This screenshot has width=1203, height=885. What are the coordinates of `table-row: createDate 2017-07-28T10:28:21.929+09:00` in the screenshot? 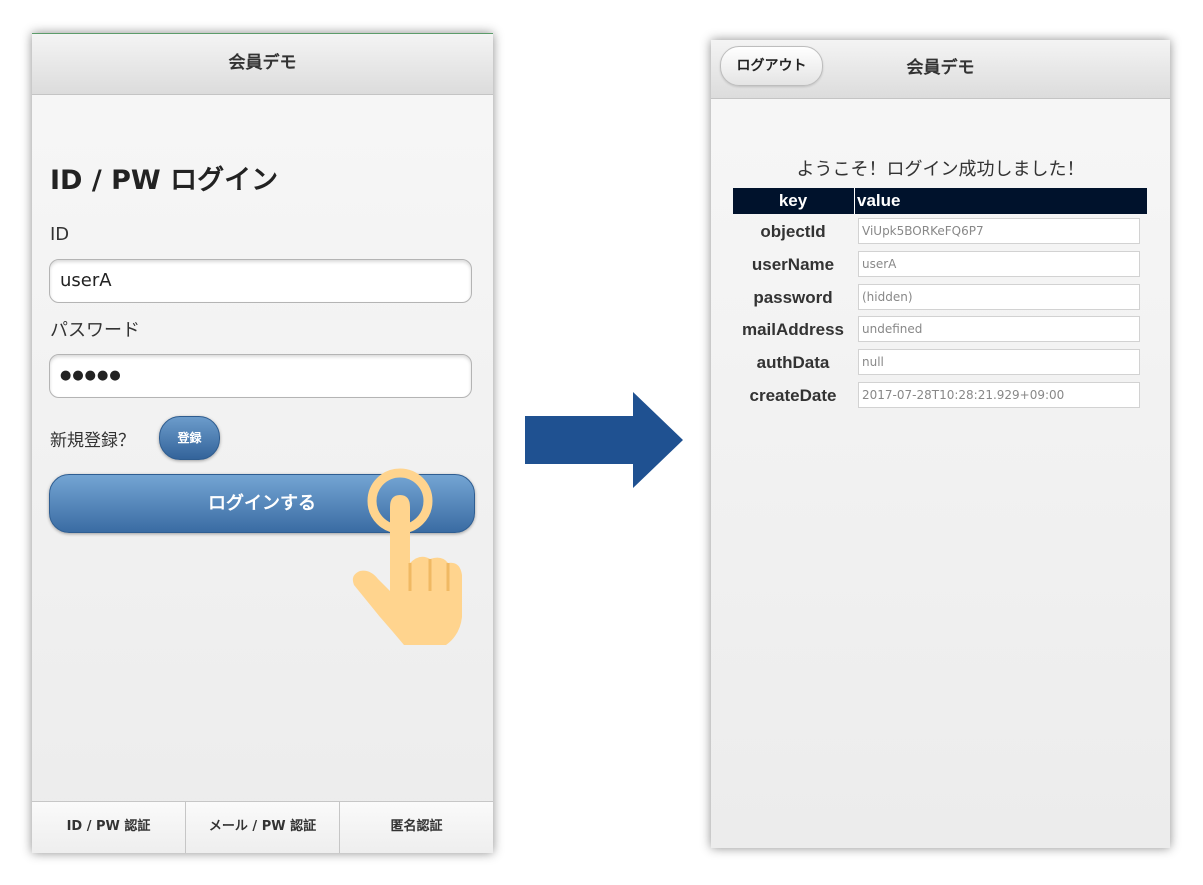 It's located at (943, 396).